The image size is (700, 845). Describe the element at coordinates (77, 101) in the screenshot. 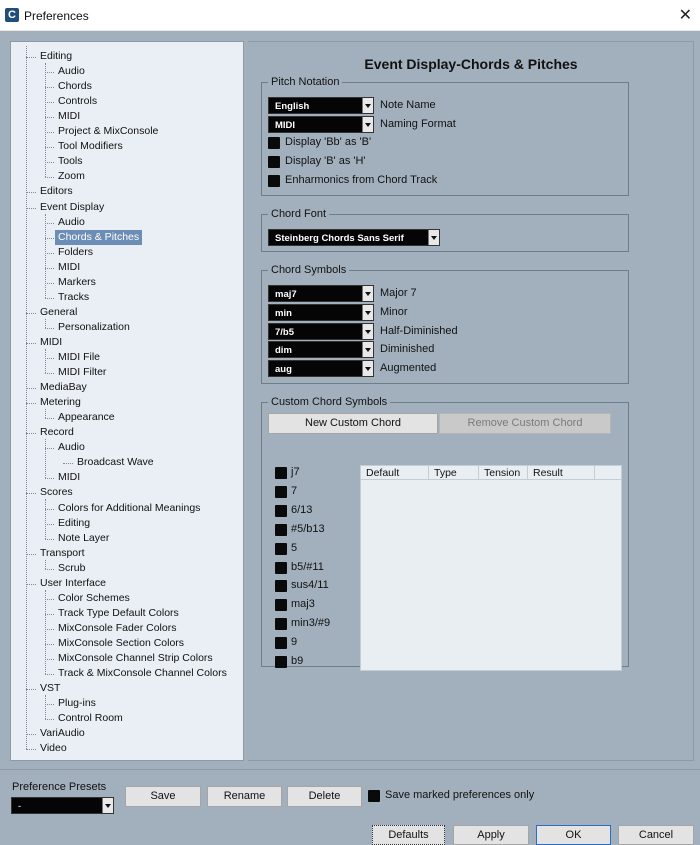

I see `tree-item: Controls` at that location.